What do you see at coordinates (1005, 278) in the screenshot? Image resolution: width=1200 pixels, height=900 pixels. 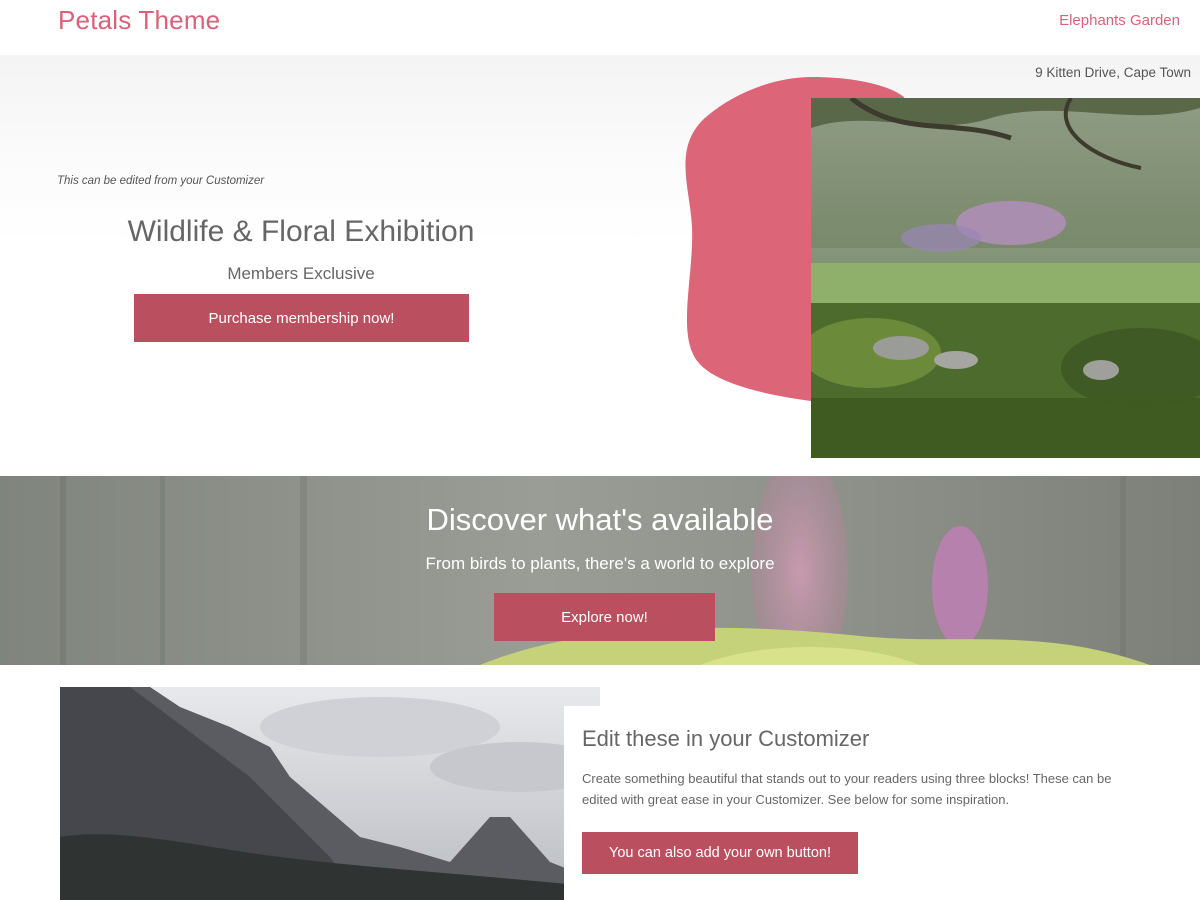 I see `garden-photo` at bounding box center [1005, 278].